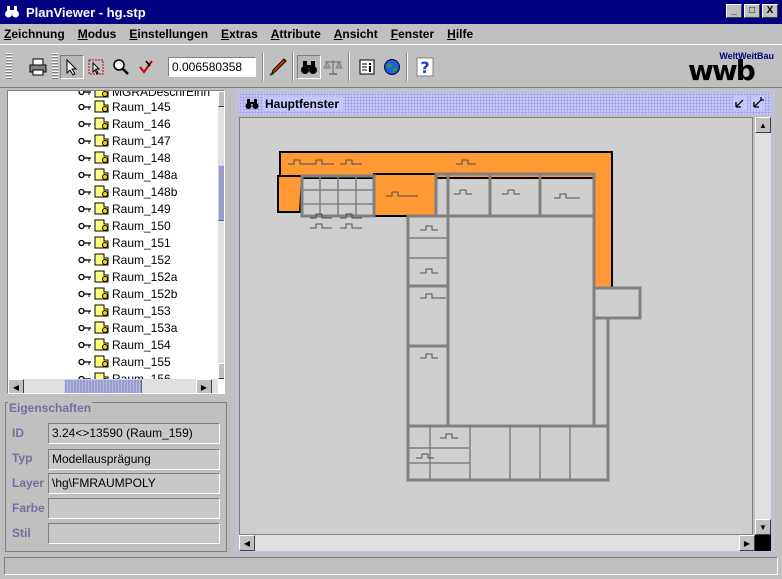  Describe the element at coordinates (296, 34) in the screenshot. I see `menu-attribute: Attribute` at that location.